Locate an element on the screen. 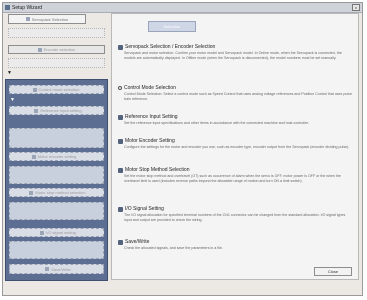 This screenshot has height=300, width=367. step-spacer-a is located at coordinates (56, 138).